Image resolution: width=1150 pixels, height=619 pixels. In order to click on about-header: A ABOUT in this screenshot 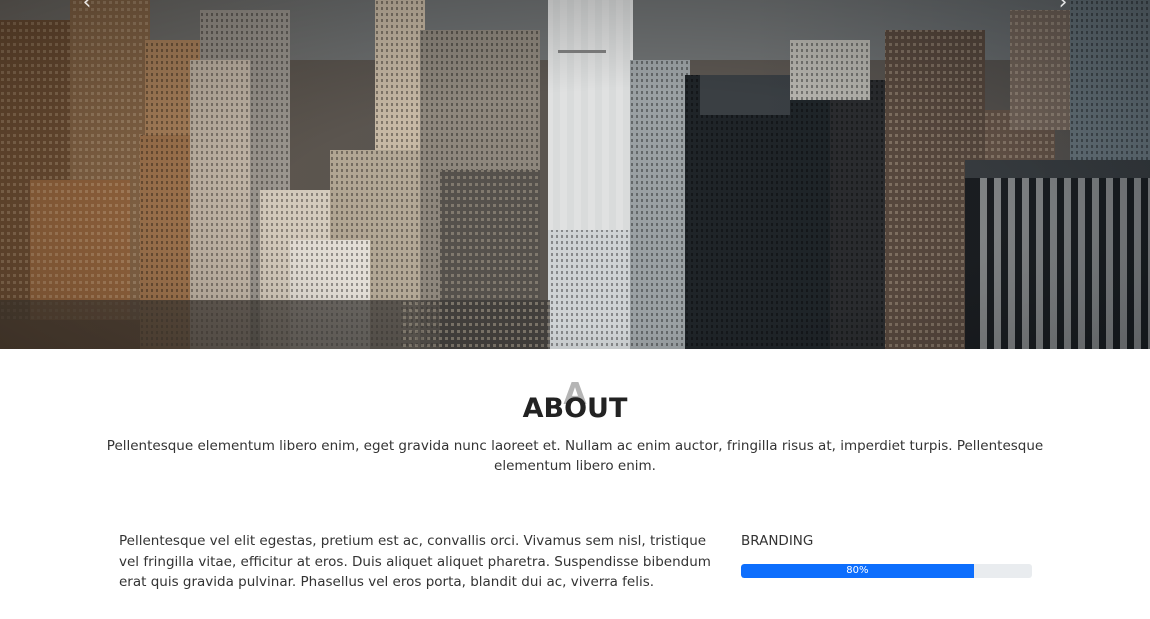, I will do `click(575, 410)`.